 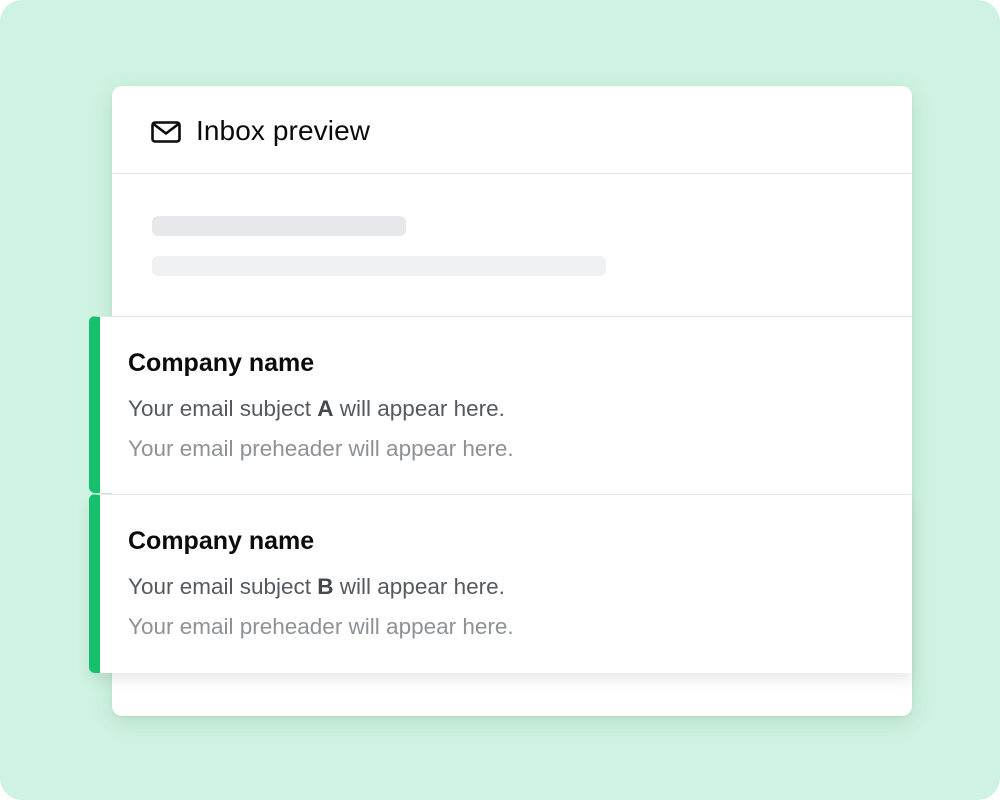 What do you see at coordinates (325, 586) in the screenshot?
I see `subject-variant: B` at bounding box center [325, 586].